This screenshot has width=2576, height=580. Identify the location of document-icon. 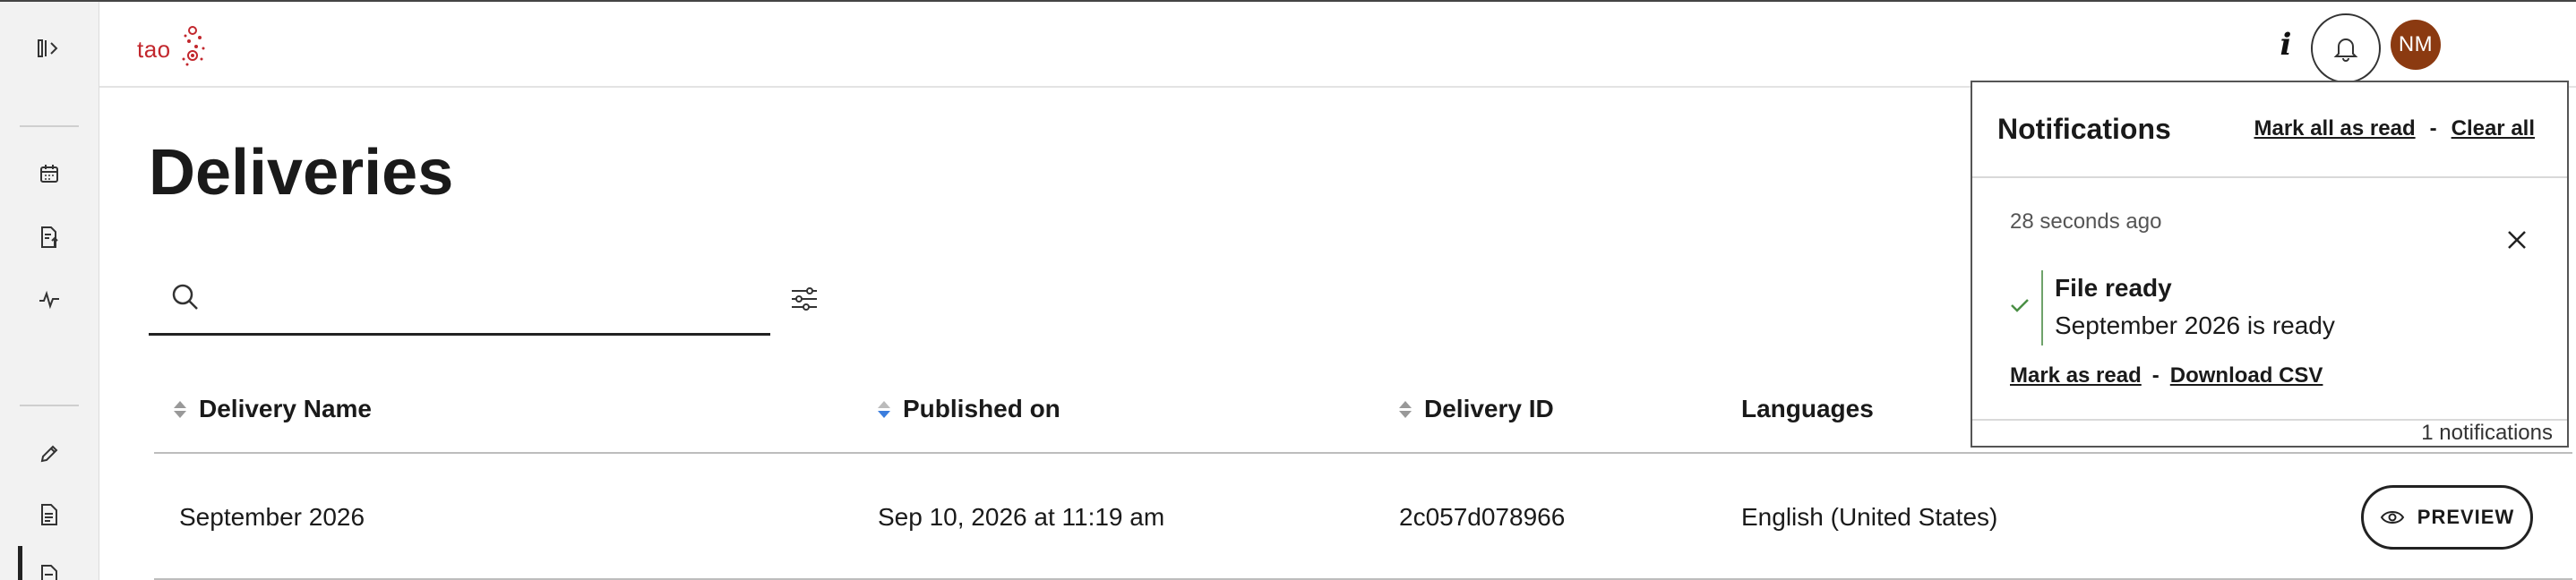
(49, 514).